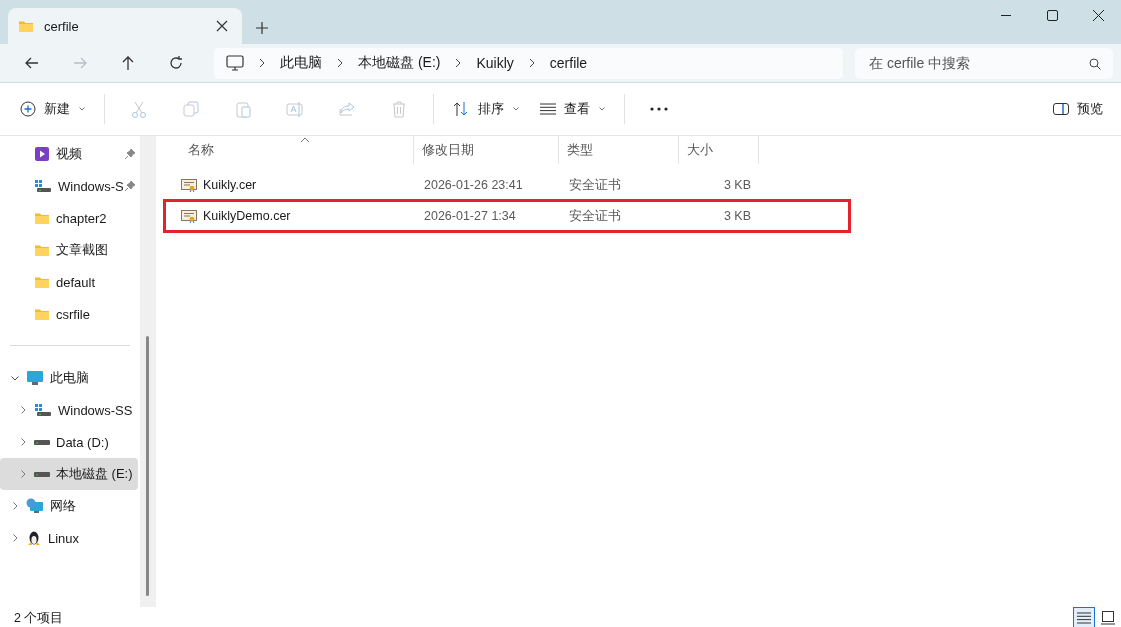 The image size is (1121, 627). I want to click on sidebar-item: chapter2, so click(69, 218).